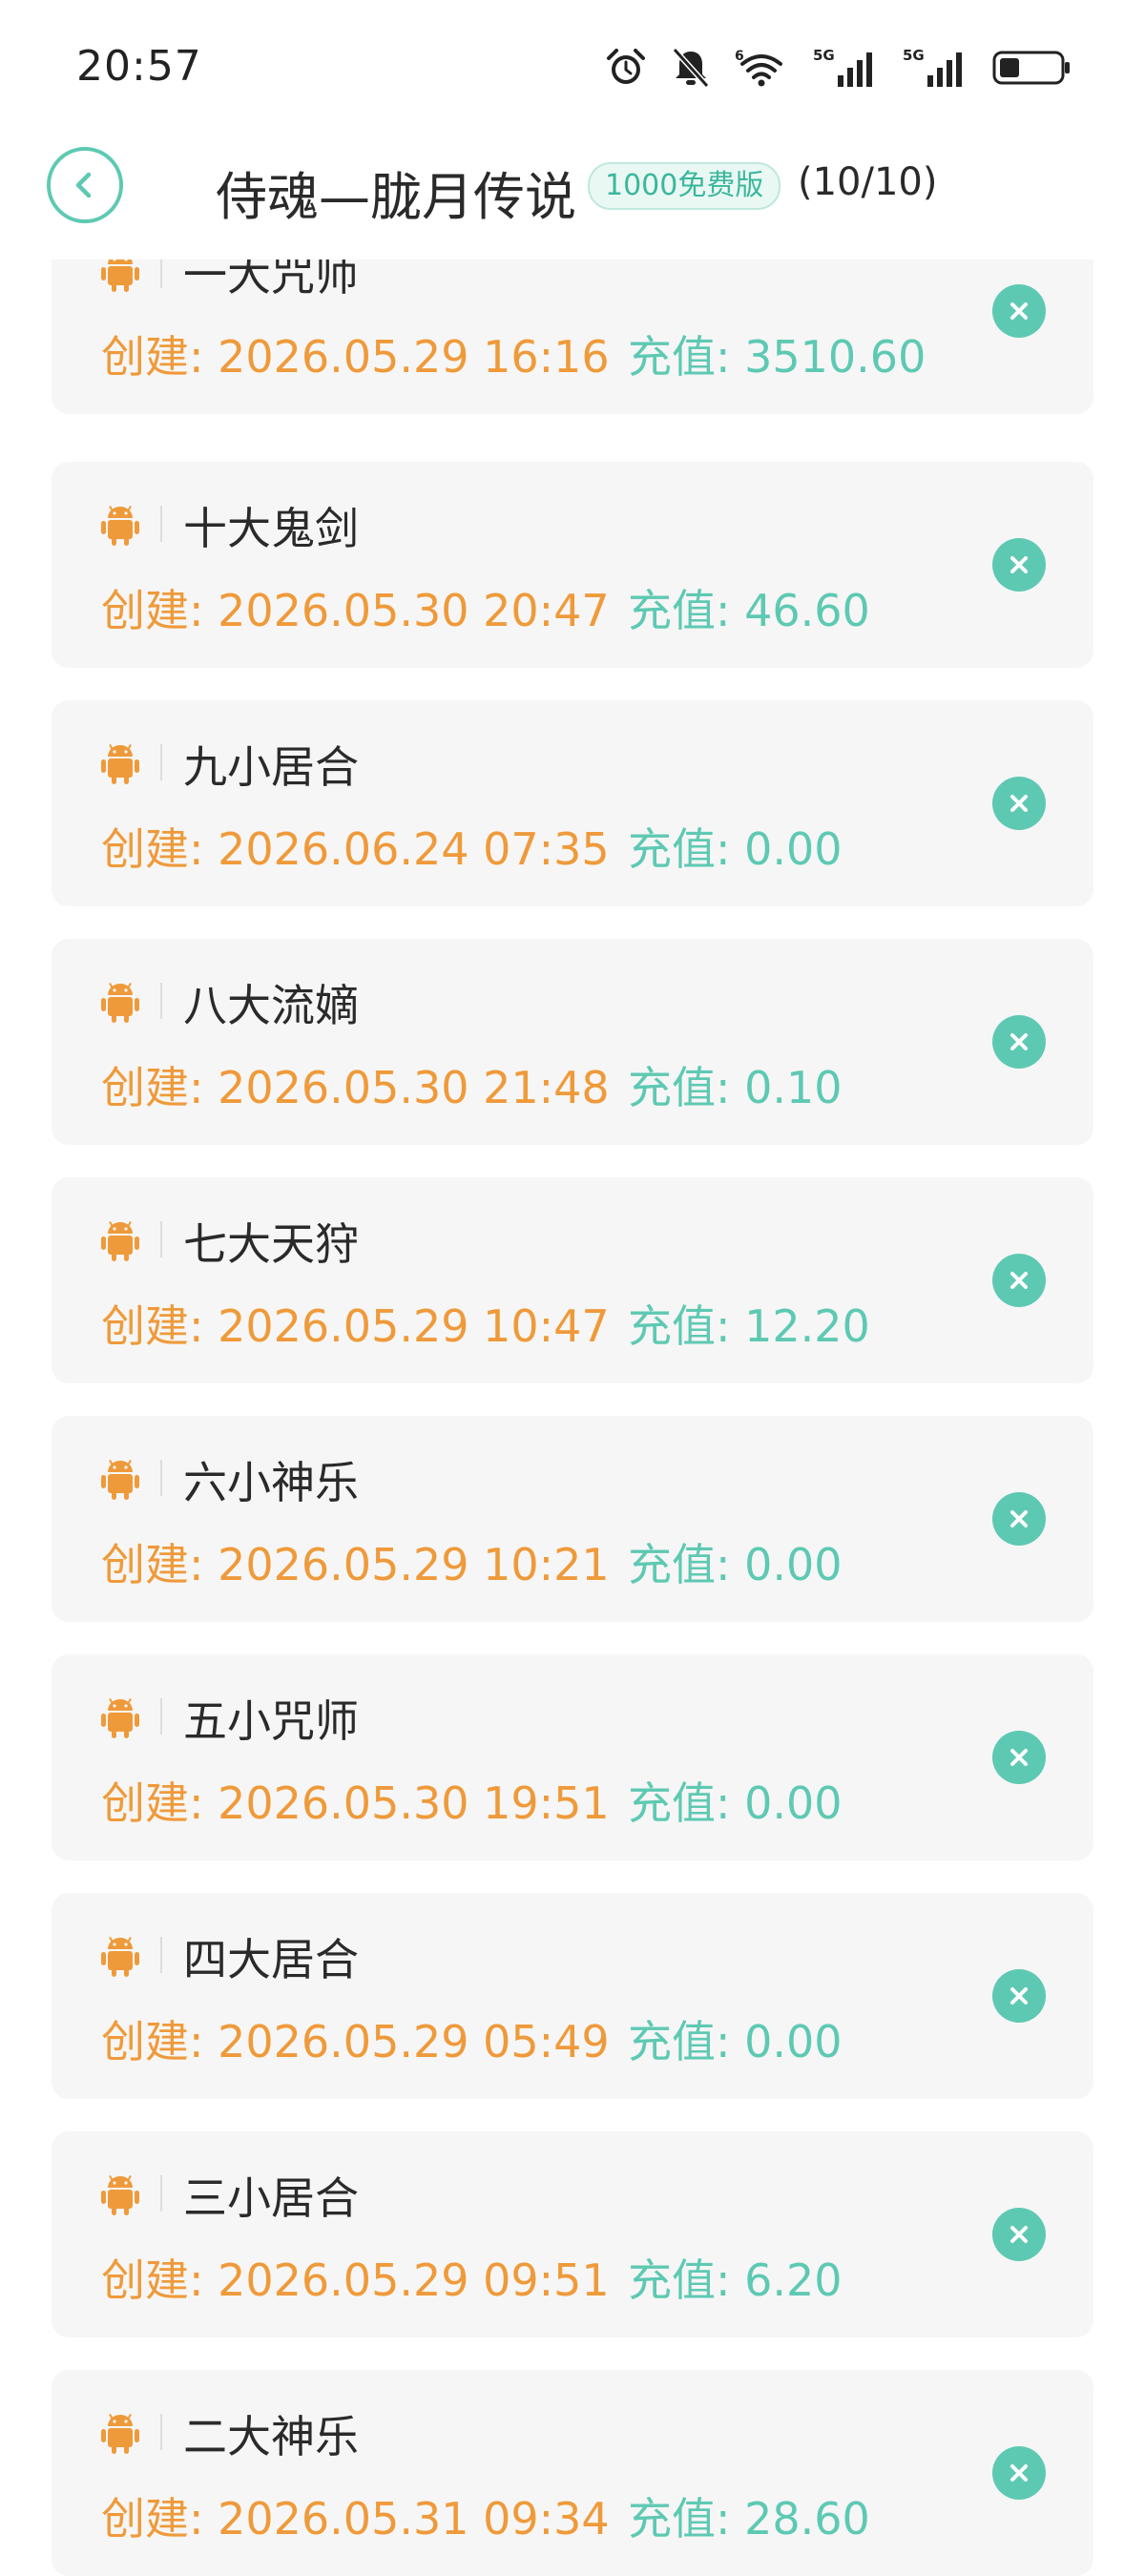  Describe the element at coordinates (355, 610) in the screenshot. I see `created-time: 创建: 2026.05.30 20:47` at that location.